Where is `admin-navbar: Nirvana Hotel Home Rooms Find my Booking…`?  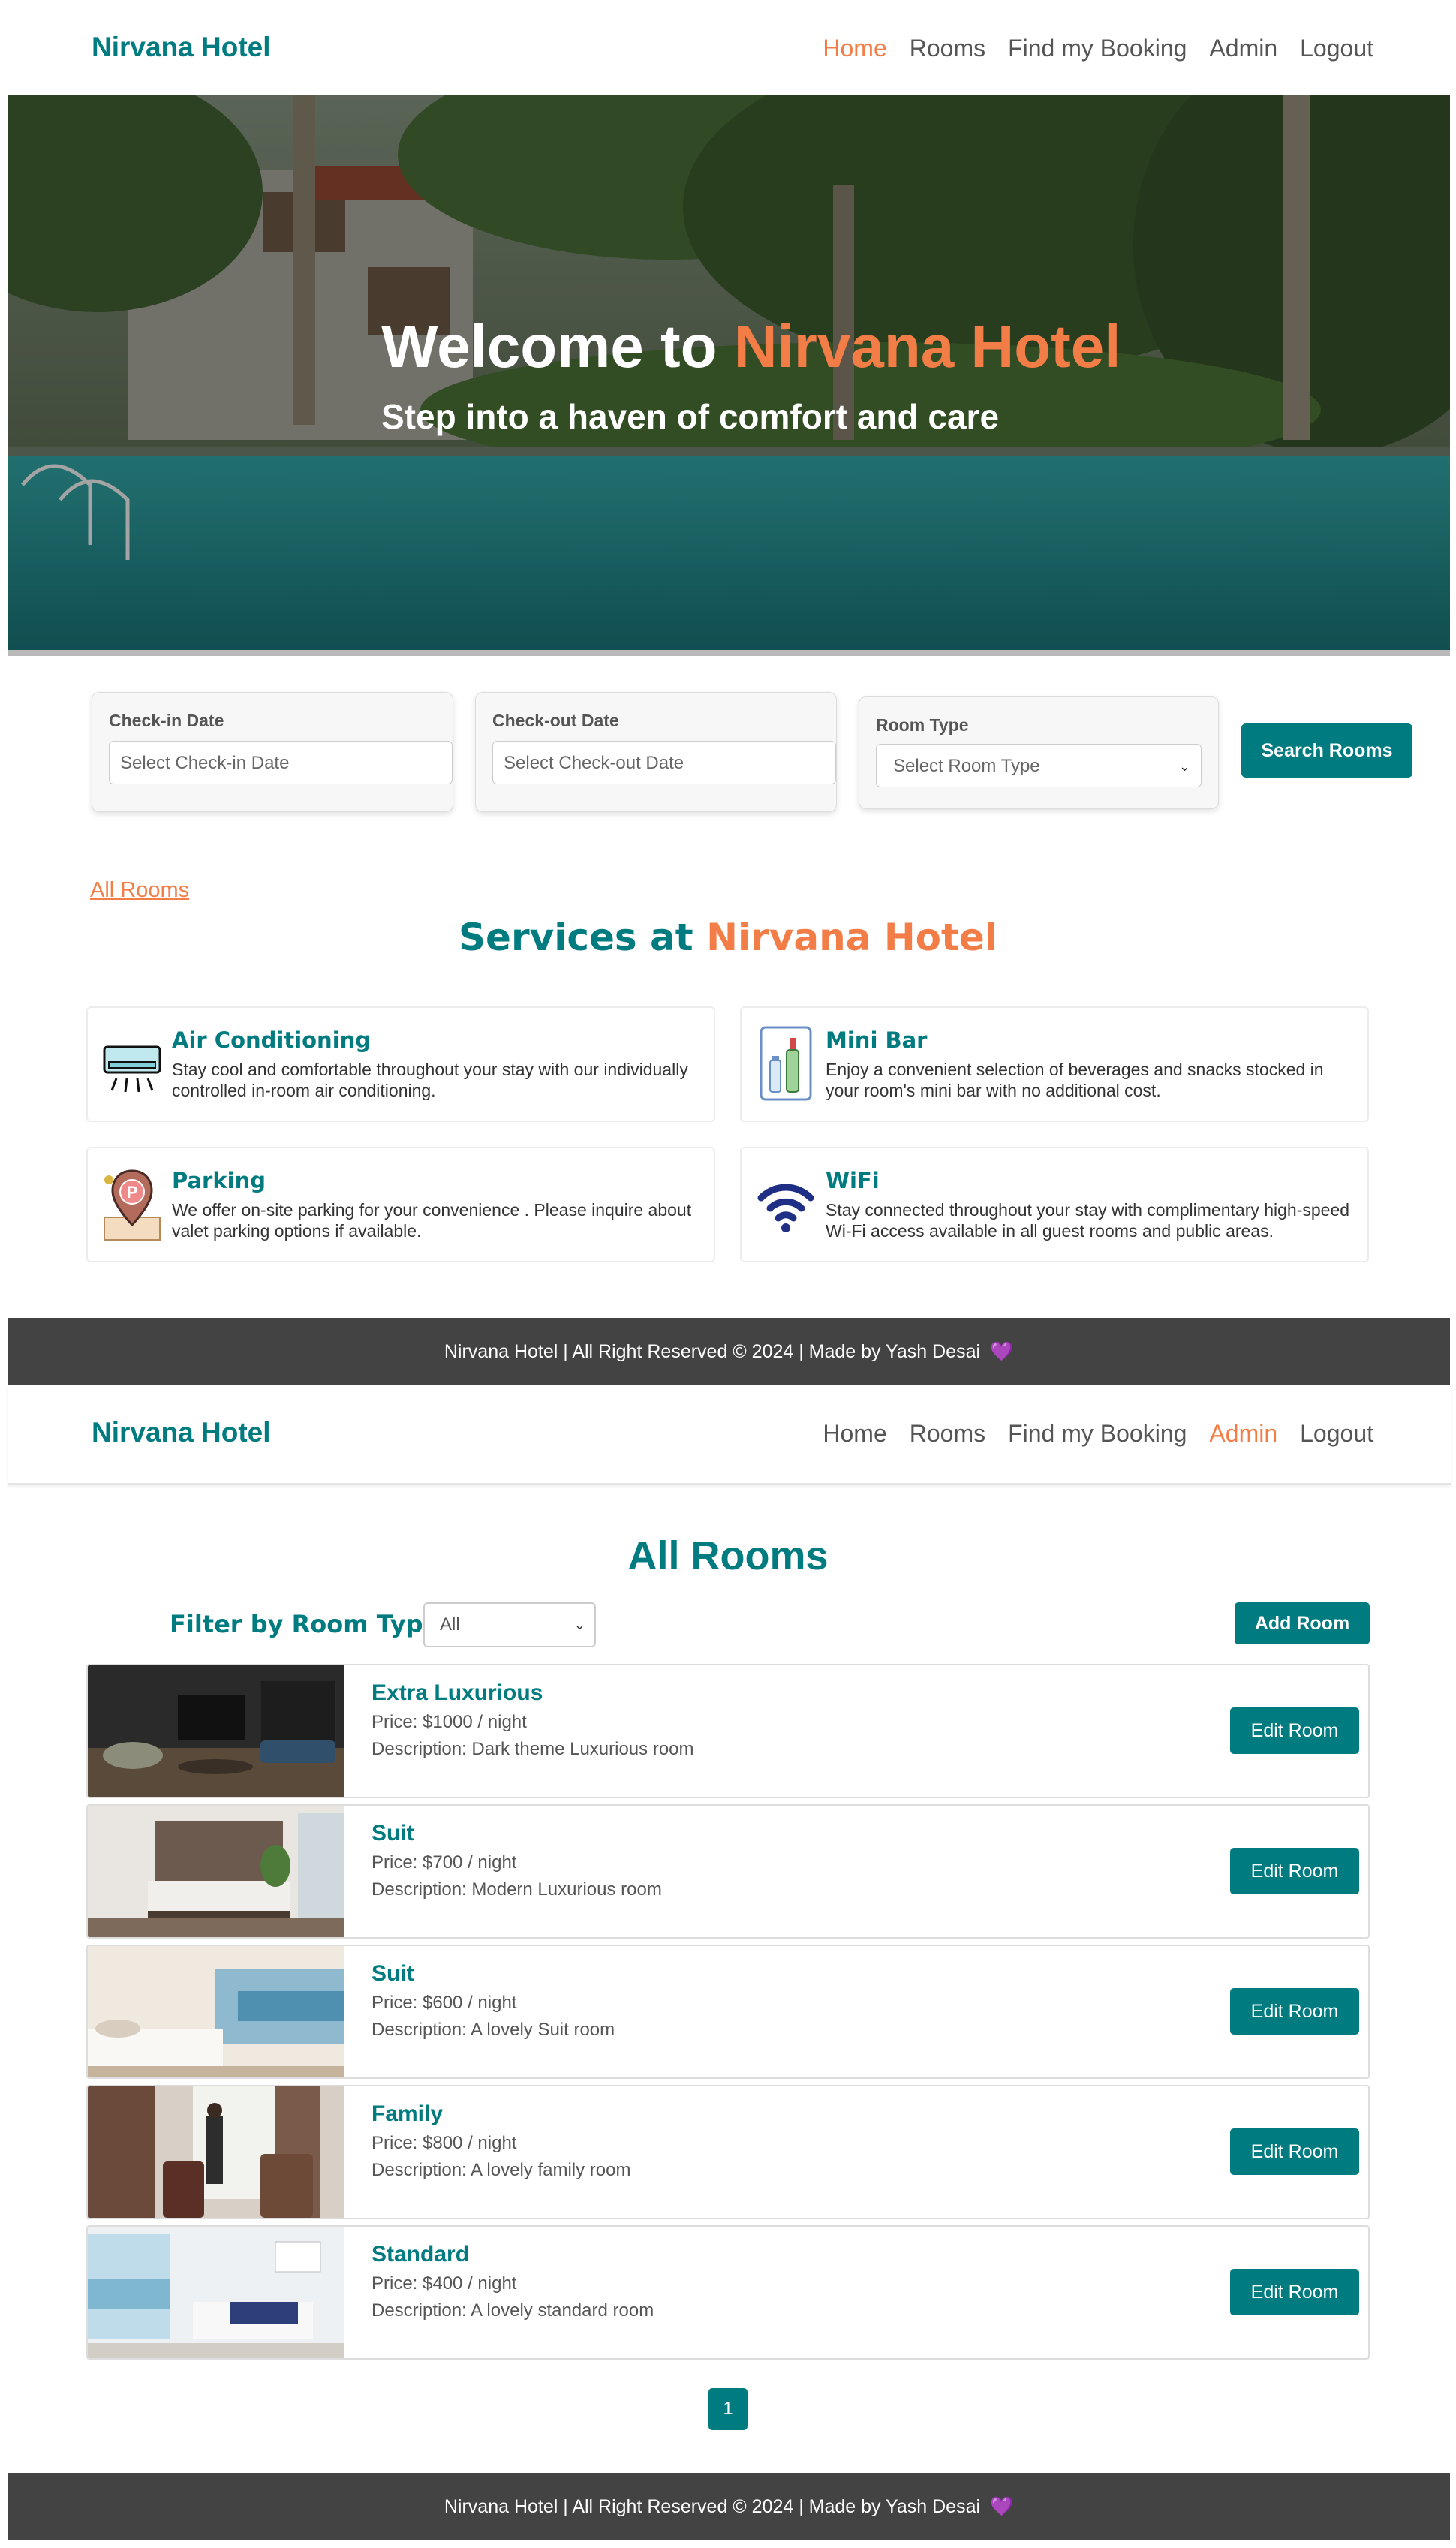 admin-navbar: Nirvana Hotel Home Rooms Find my Booking… is located at coordinates (729, 1435).